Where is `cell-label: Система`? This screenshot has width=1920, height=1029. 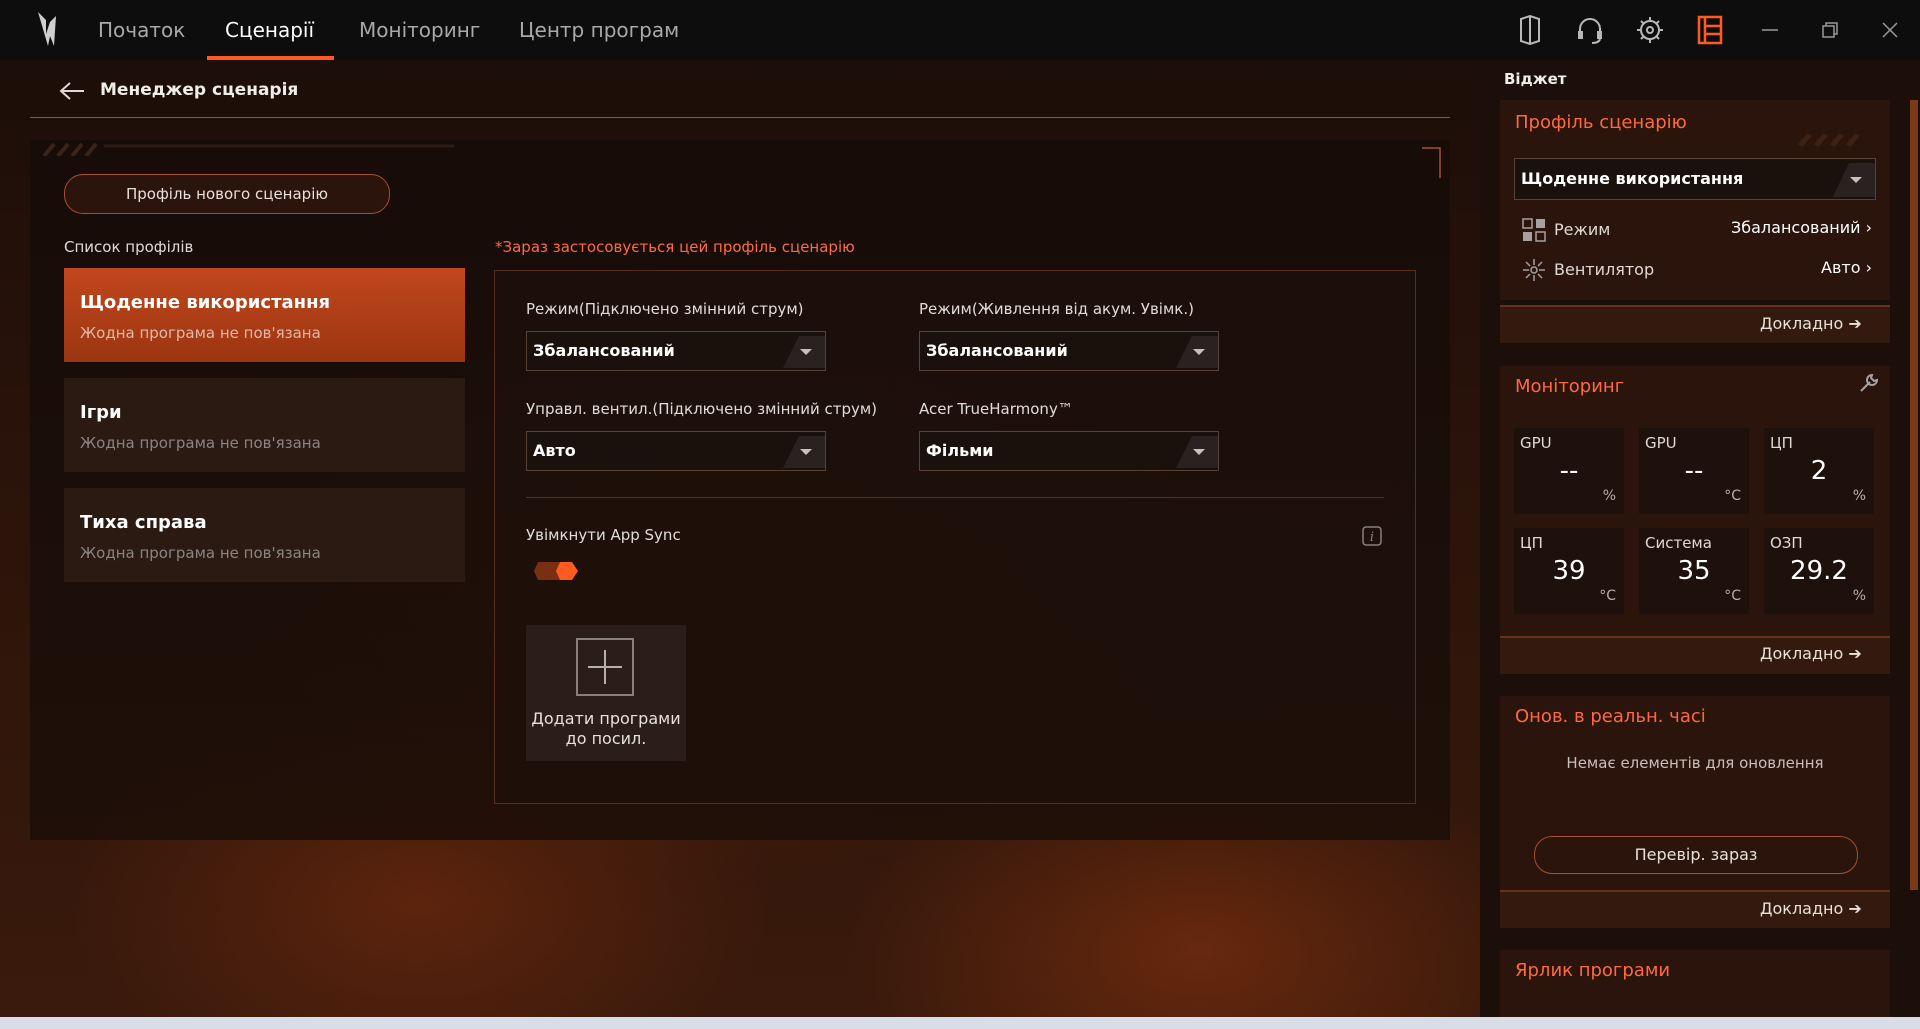
cell-label: Система is located at coordinates (1678, 543).